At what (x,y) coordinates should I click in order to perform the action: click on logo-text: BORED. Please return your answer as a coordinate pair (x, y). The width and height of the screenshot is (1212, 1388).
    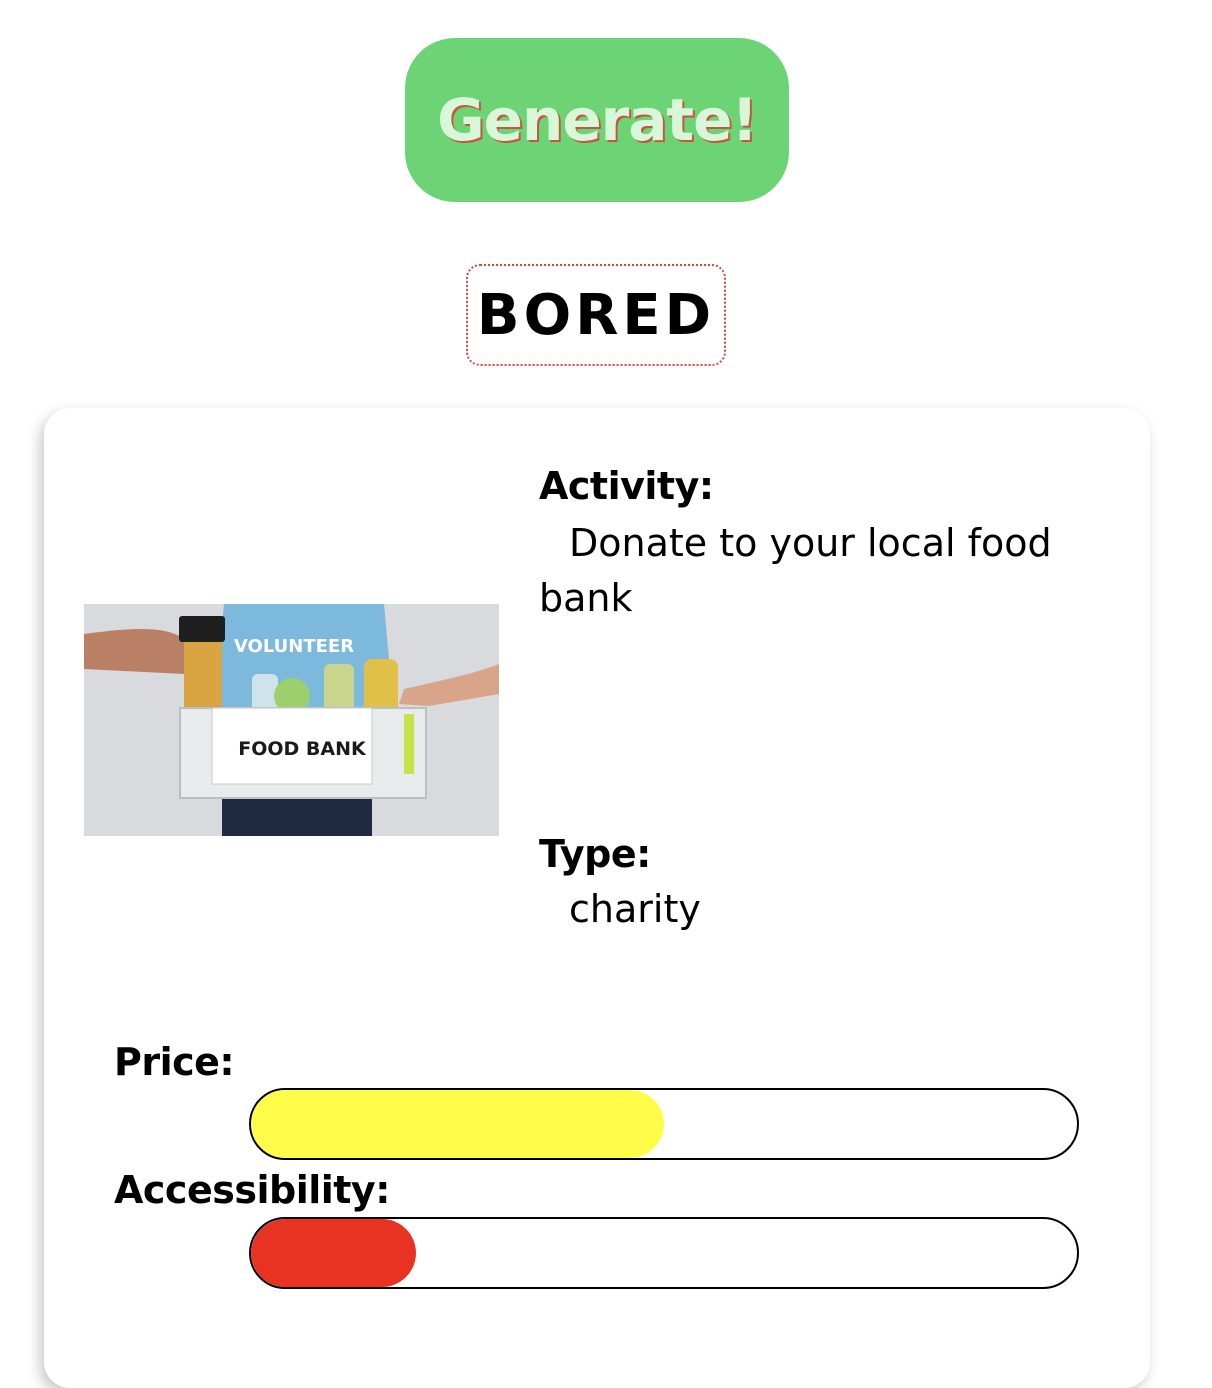
    Looking at the image, I should click on (596, 315).